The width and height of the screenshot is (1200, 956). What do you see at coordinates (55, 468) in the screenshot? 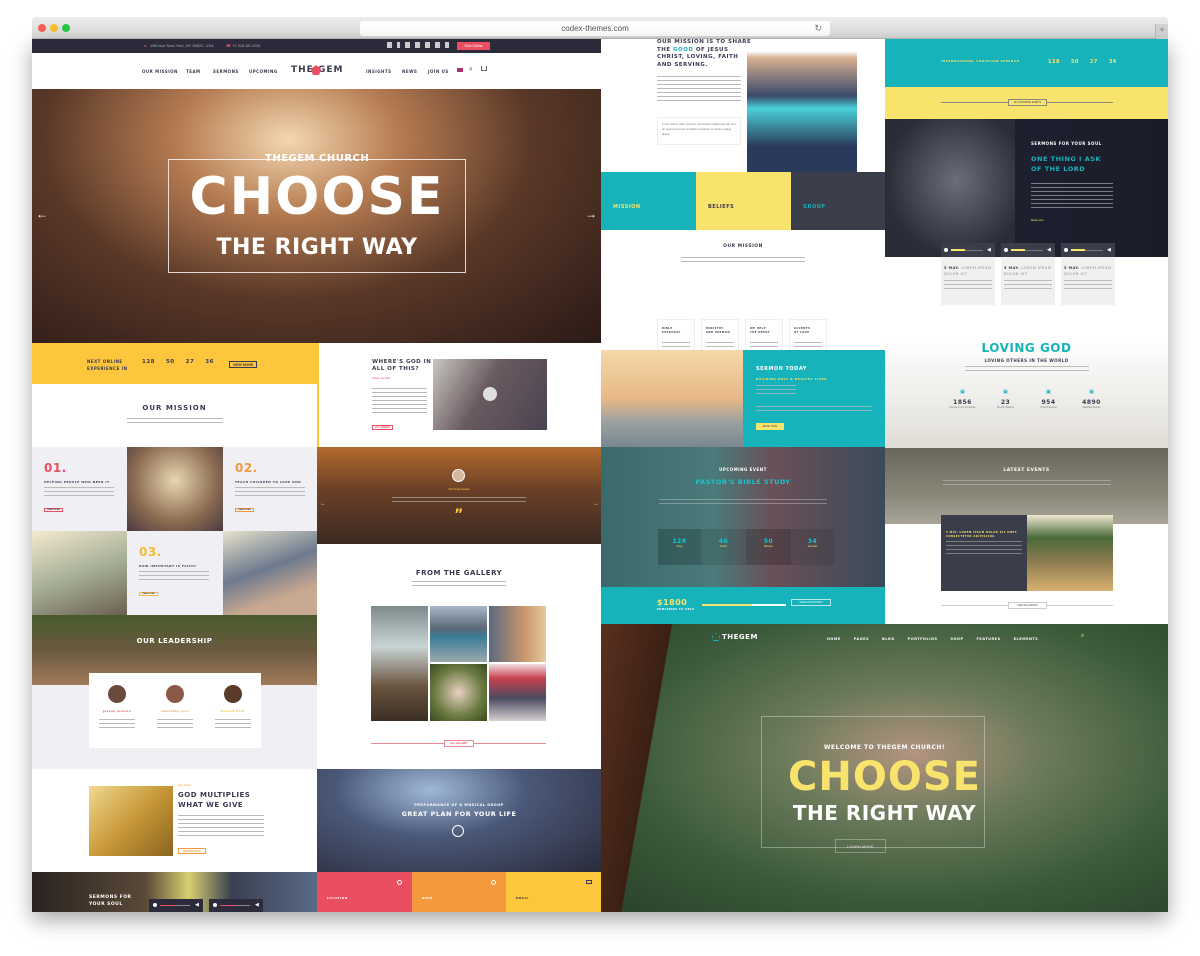
I see `card-number-1: 01.` at bounding box center [55, 468].